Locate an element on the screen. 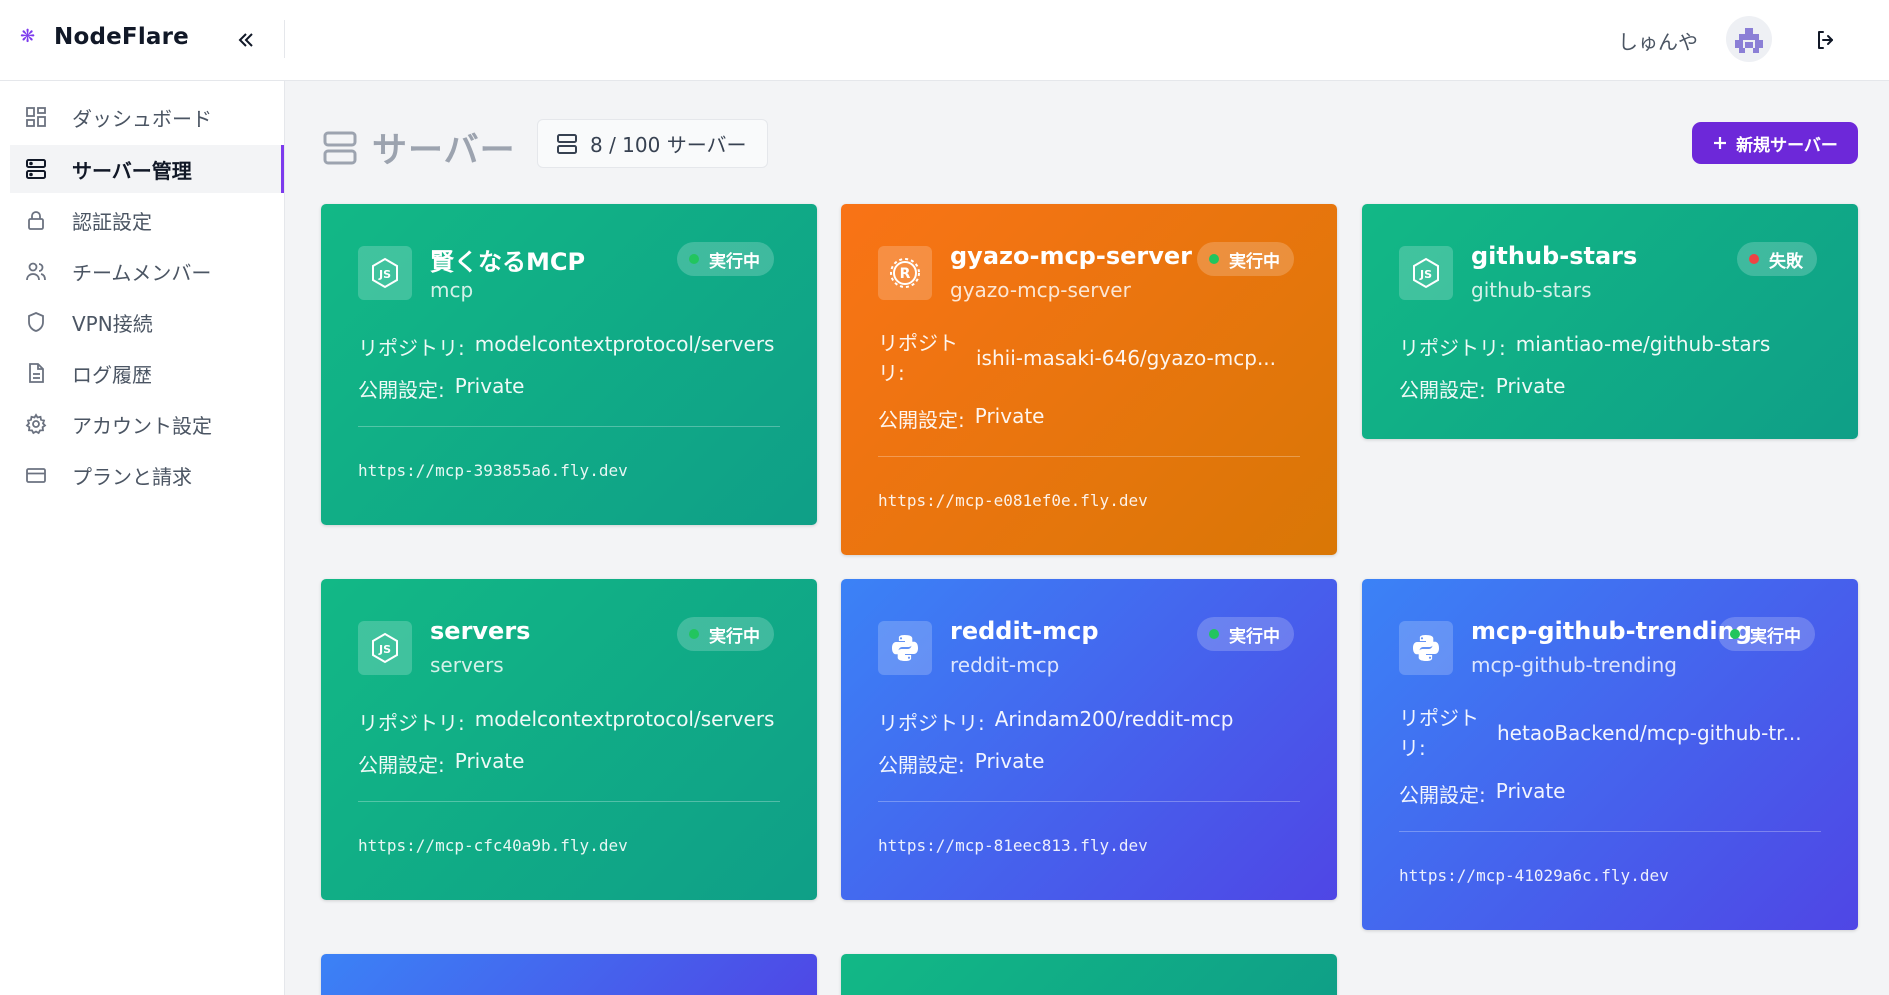  server-subtitle: mcp is located at coordinates (452, 290).